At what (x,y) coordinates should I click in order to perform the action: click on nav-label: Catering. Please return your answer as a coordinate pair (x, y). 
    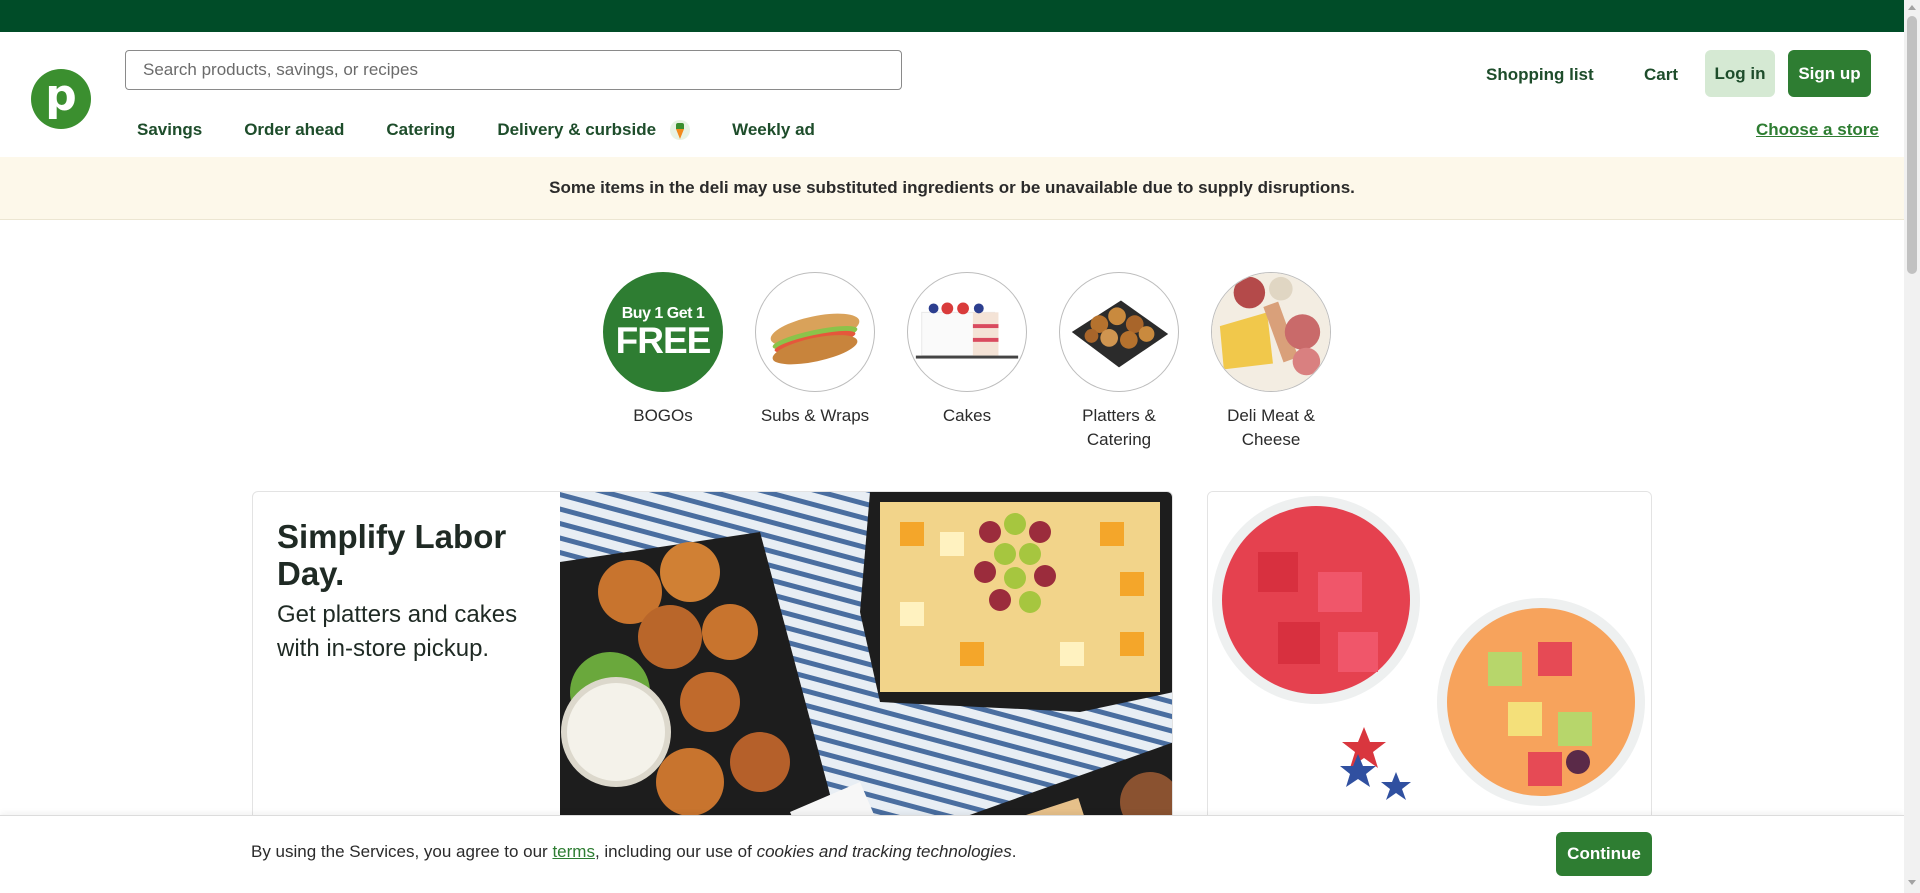
    Looking at the image, I should click on (421, 129).